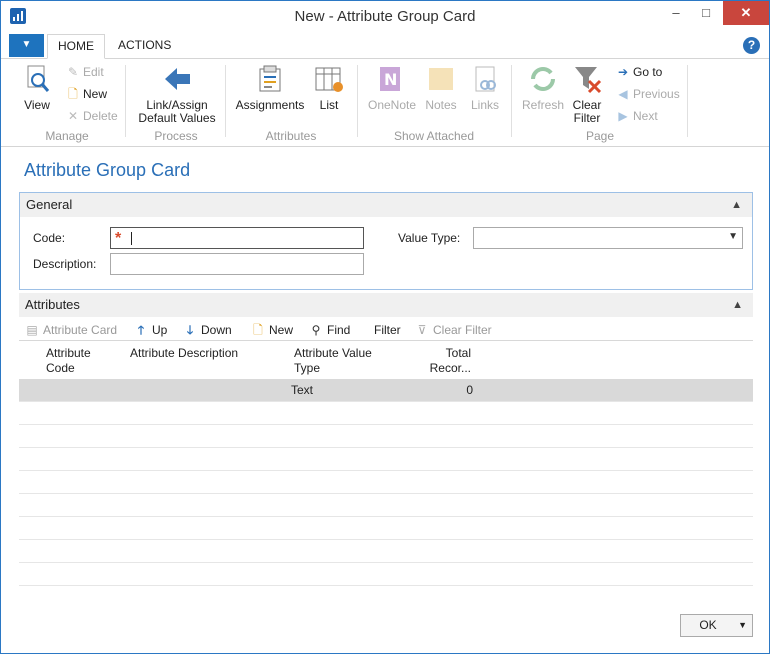  I want to click on clear-filter-label-1: Clear, so click(587, 105).